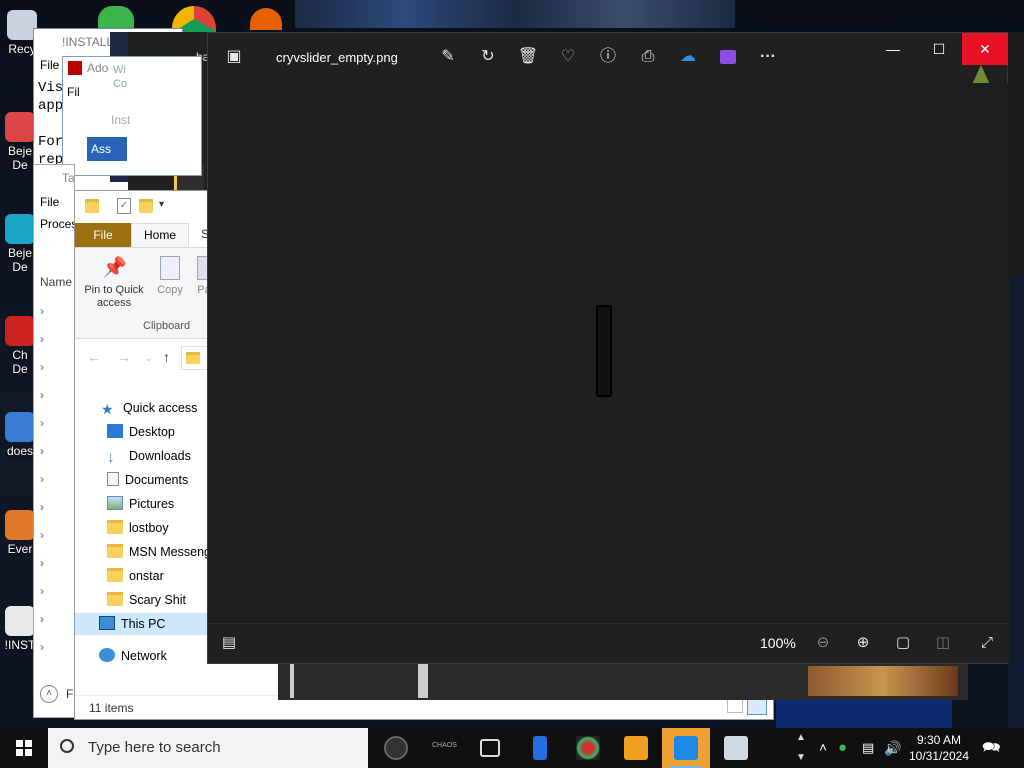  What do you see at coordinates (588, 748) in the screenshot?
I see `taskbar-app-game` at bounding box center [588, 748].